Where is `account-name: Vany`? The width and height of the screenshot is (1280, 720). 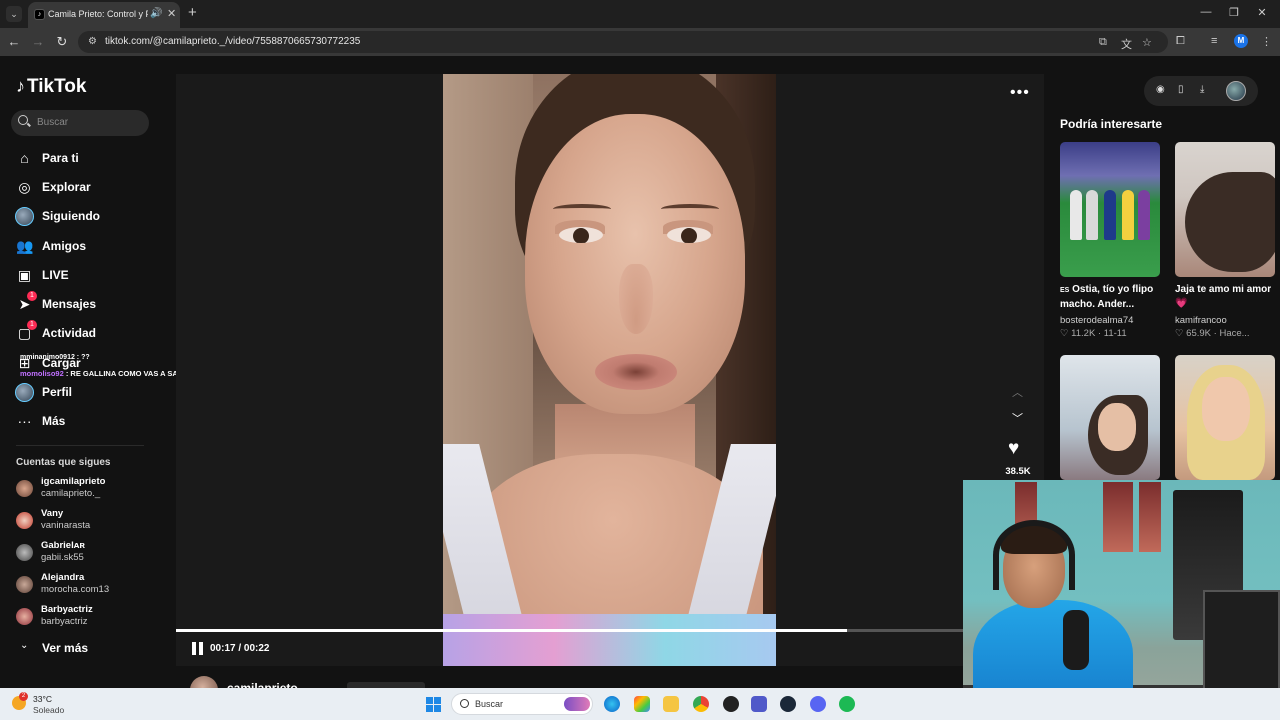 account-name: Vany is located at coordinates (52, 513).